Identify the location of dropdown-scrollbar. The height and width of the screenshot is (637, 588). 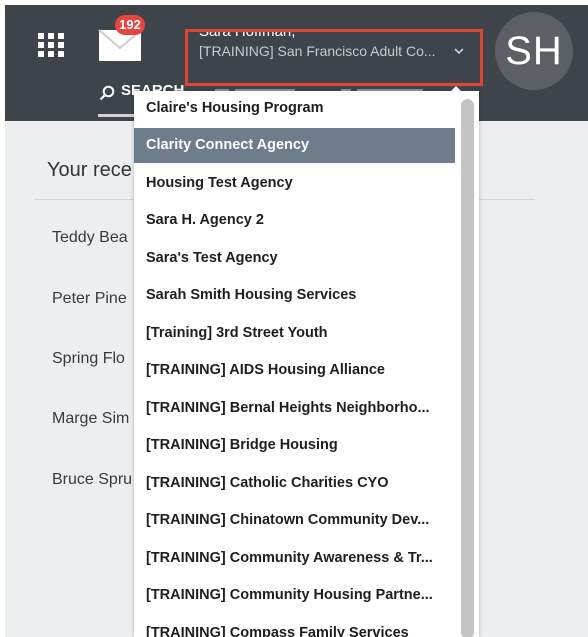
(467, 368).